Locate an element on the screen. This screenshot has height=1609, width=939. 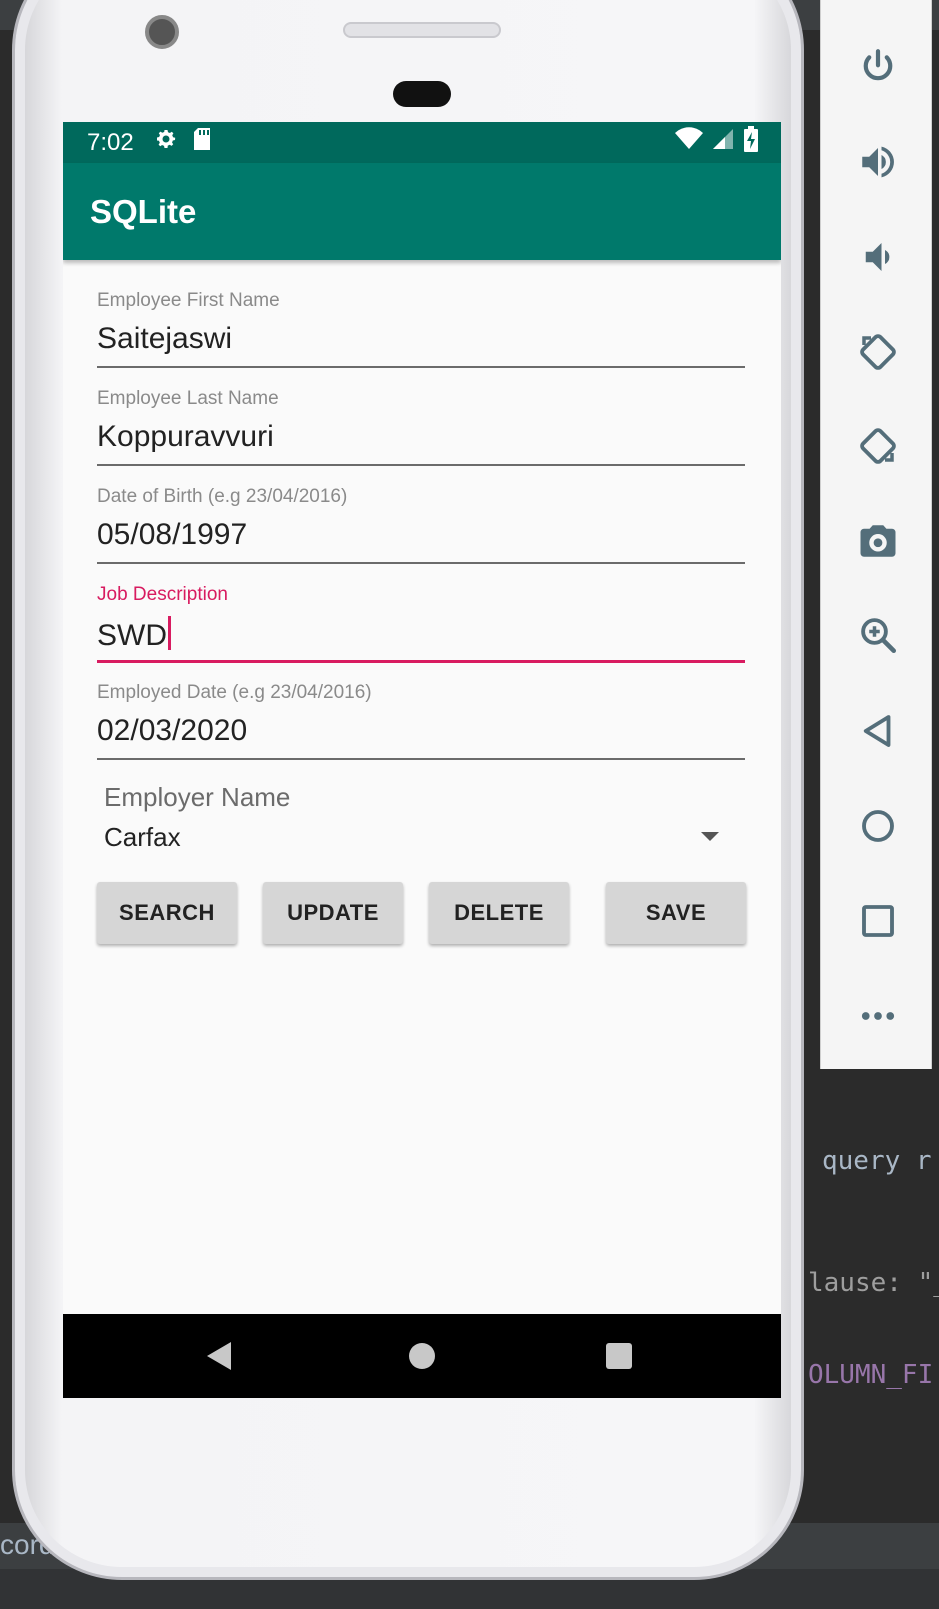
dropdown-arrow-icon is located at coordinates (710, 836).